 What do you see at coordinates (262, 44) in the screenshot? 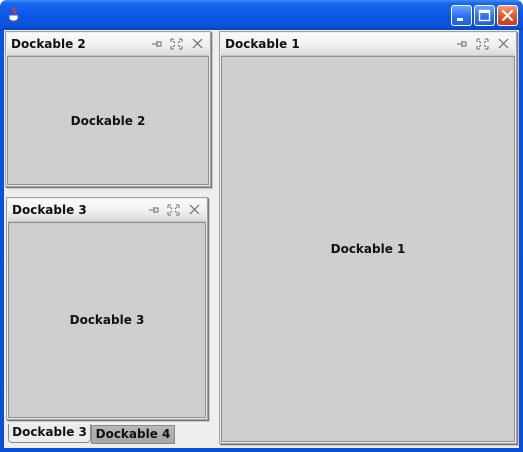
I see `panel-title: Dockable 1` at bounding box center [262, 44].